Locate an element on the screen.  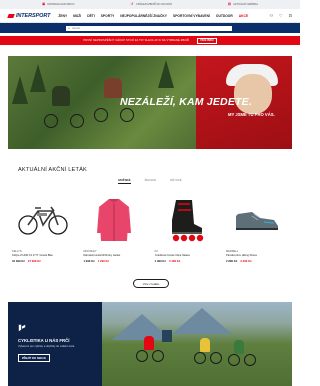
header-icons: ⚇ ♡ ⊡ is located at coordinates (280, 15).